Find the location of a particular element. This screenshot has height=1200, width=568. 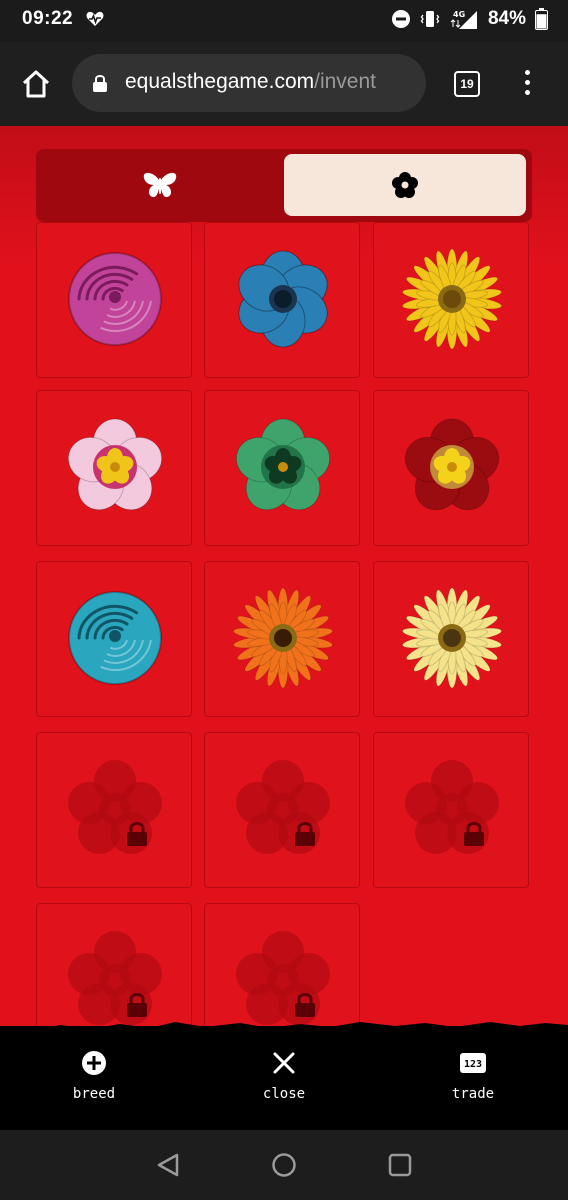

status-time: 09:22 is located at coordinates (48, 18).